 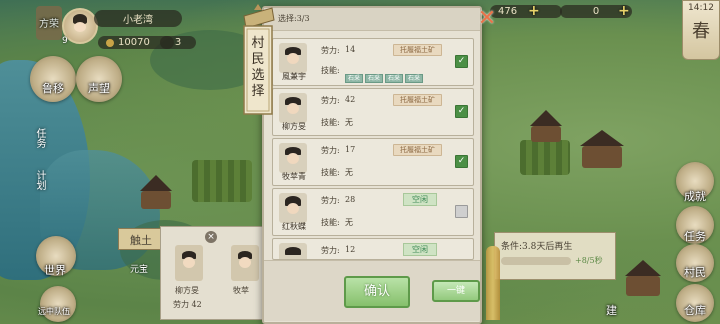 What do you see at coordinates (596, 11) in the screenshot?
I see `resource-2-value: 0` at bounding box center [596, 11].